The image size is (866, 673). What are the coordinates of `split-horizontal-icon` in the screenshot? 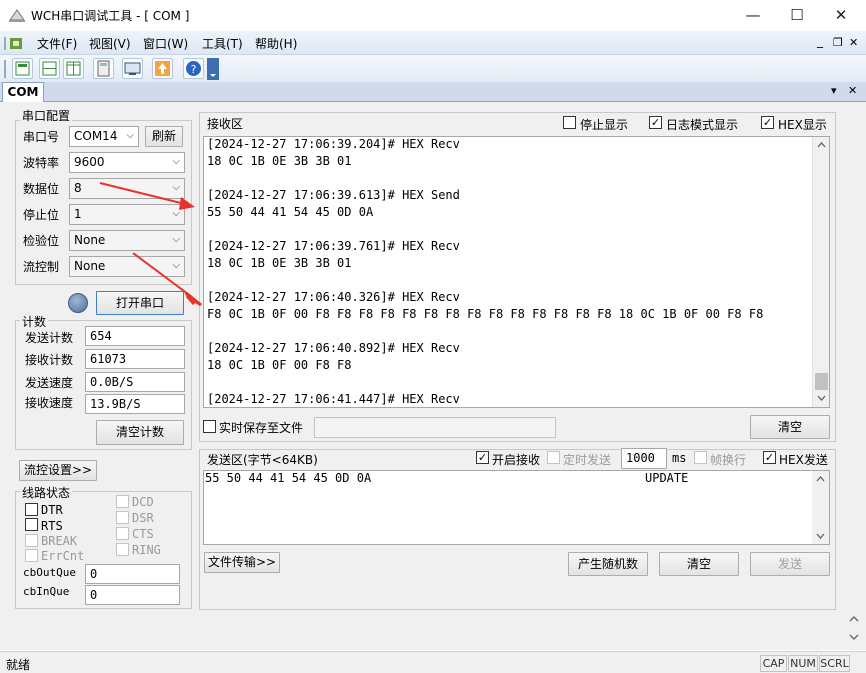 It's located at (49, 68).